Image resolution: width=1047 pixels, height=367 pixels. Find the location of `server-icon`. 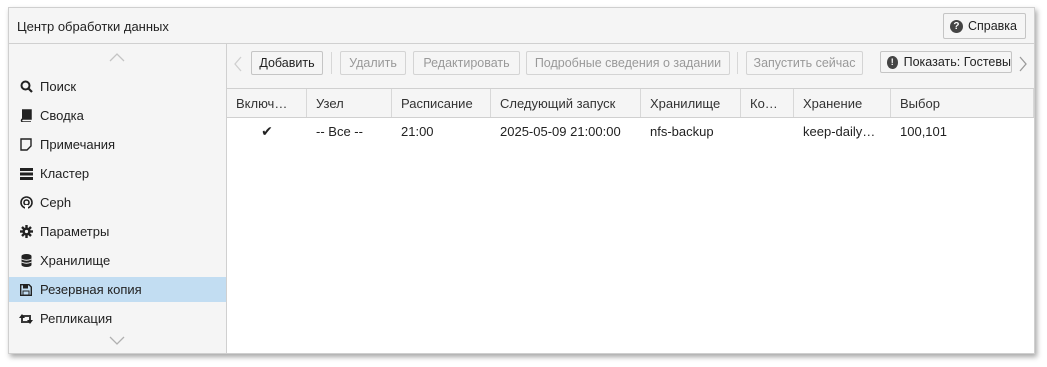

server-icon is located at coordinates (26, 174).